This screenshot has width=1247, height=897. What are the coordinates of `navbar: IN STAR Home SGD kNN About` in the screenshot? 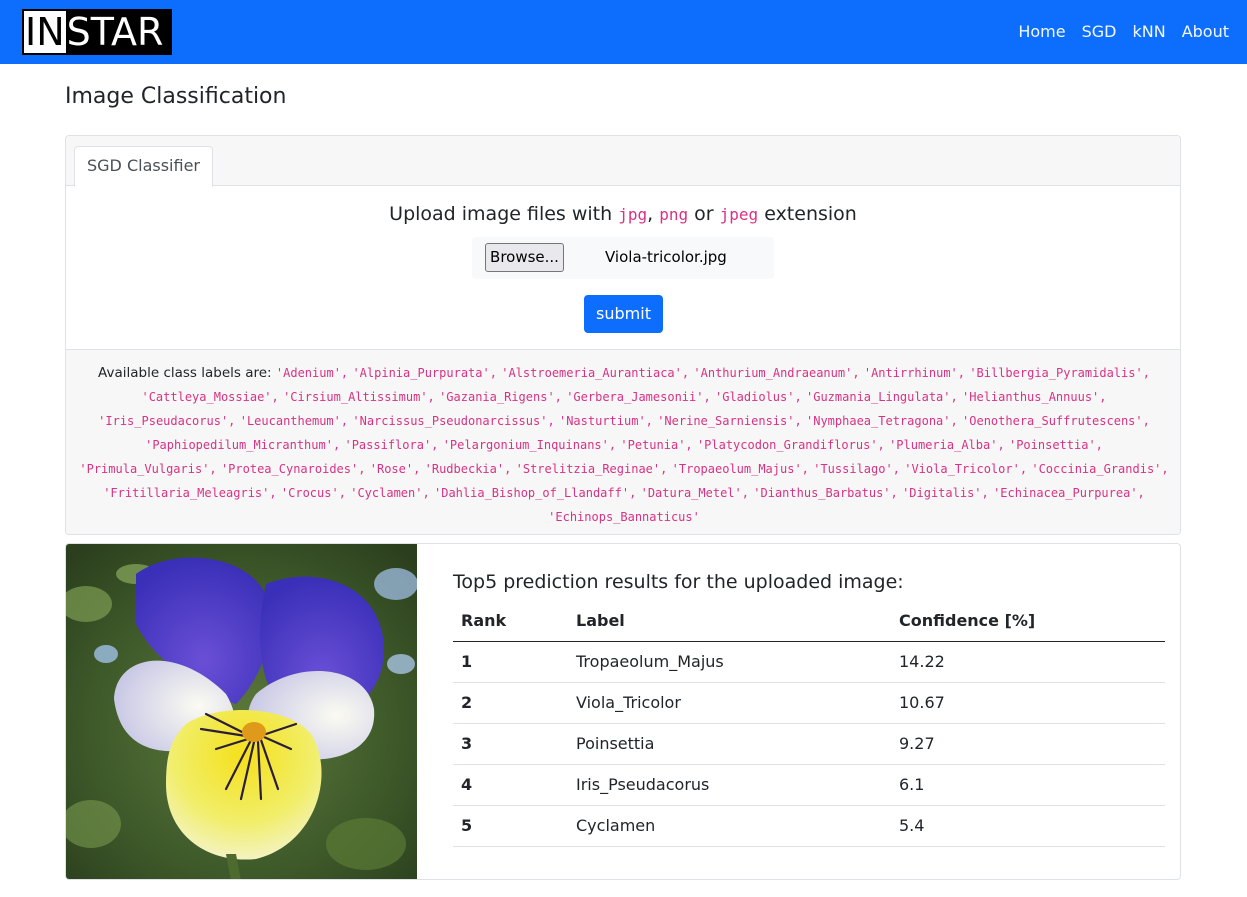 It's located at (623, 32).